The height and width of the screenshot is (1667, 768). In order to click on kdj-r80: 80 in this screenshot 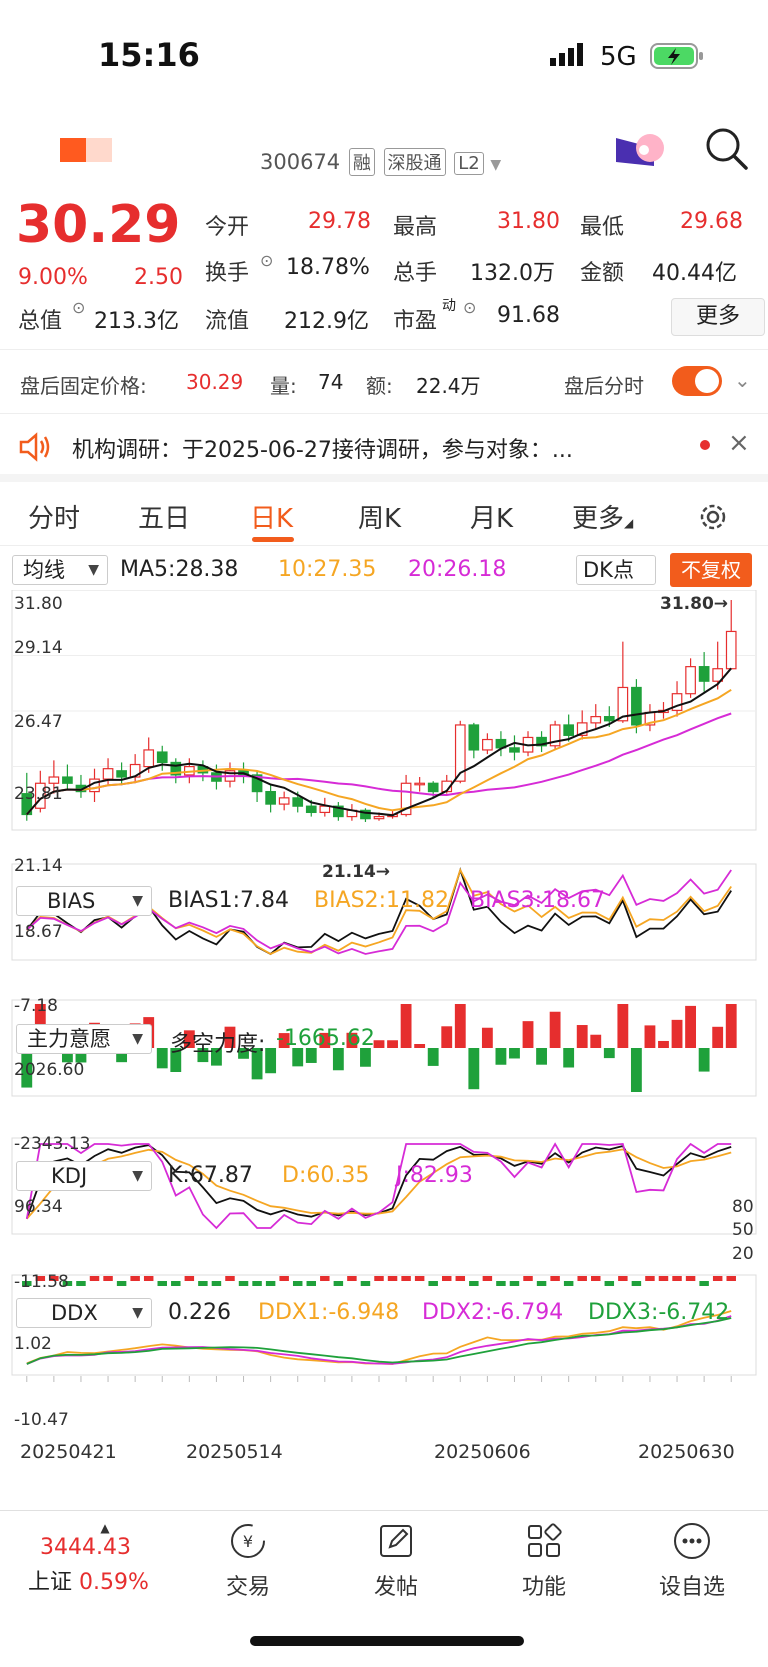, I will do `click(743, 1207)`.